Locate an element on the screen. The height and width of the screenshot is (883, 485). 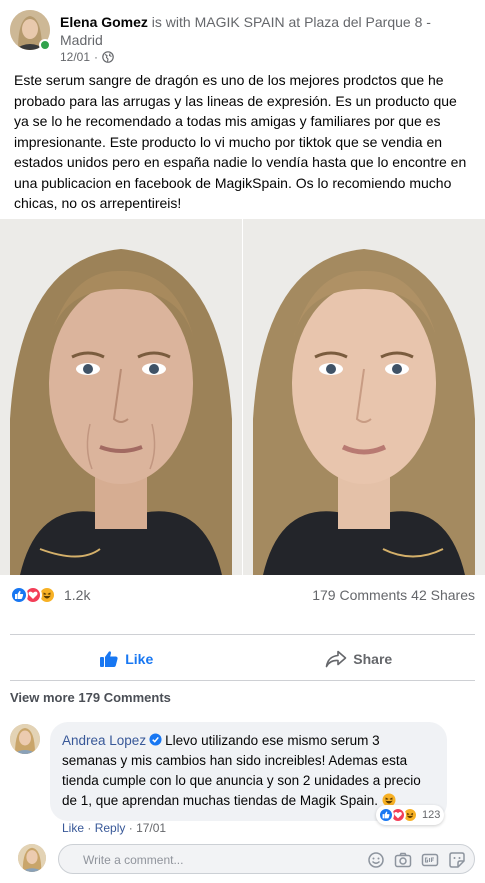
globe-icon is located at coordinates (108, 57).